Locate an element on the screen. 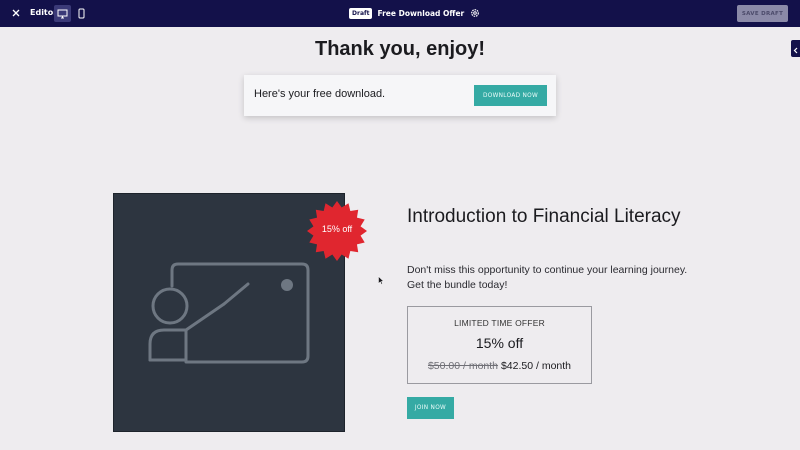  page-title-group: Draft Free Download Offer is located at coordinates (415, 13).